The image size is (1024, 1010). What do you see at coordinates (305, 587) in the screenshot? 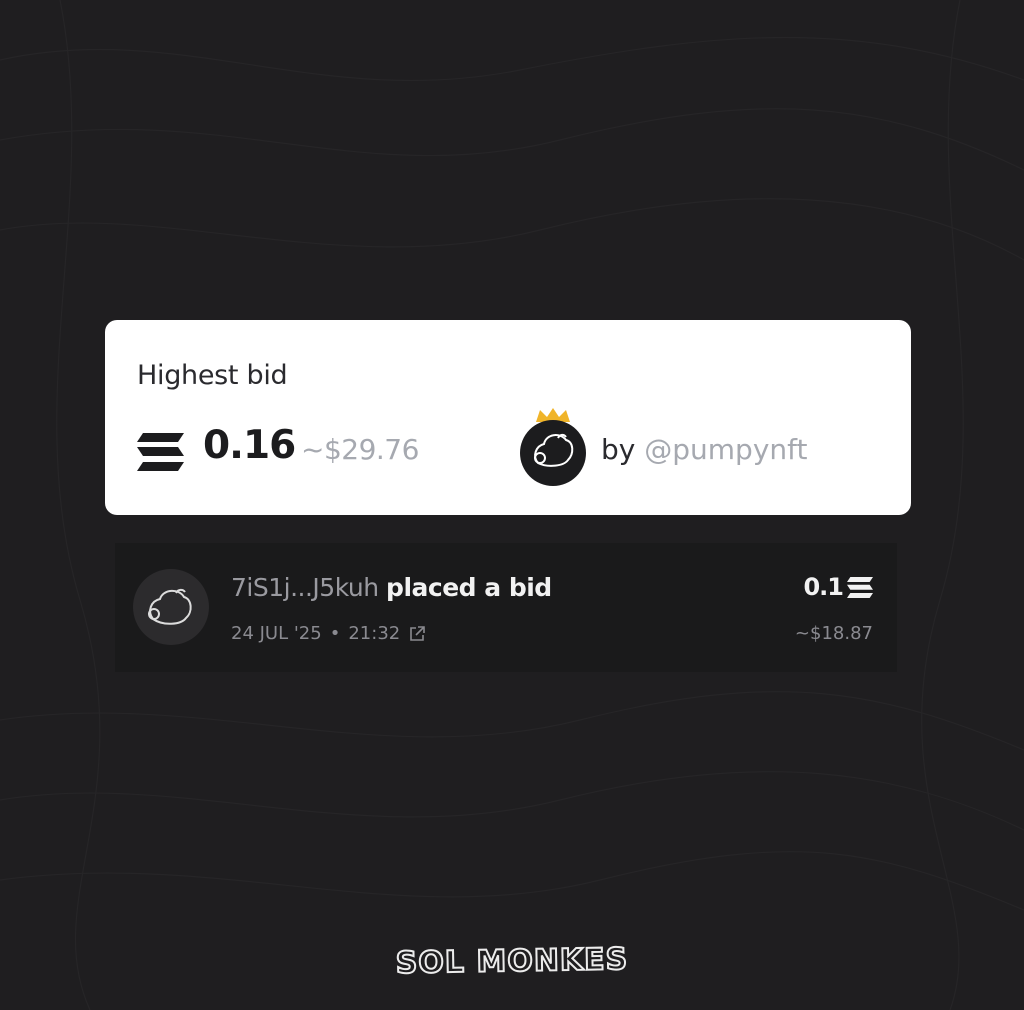
I see `bidder-address-link: 7iS1j...J5kuh` at bounding box center [305, 587].